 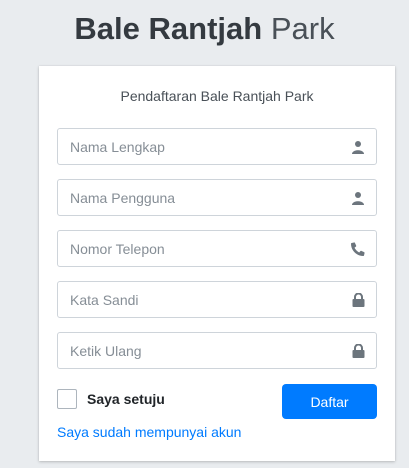 What do you see at coordinates (67, 399) in the screenshot?
I see `agree-checkbox` at bounding box center [67, 399].